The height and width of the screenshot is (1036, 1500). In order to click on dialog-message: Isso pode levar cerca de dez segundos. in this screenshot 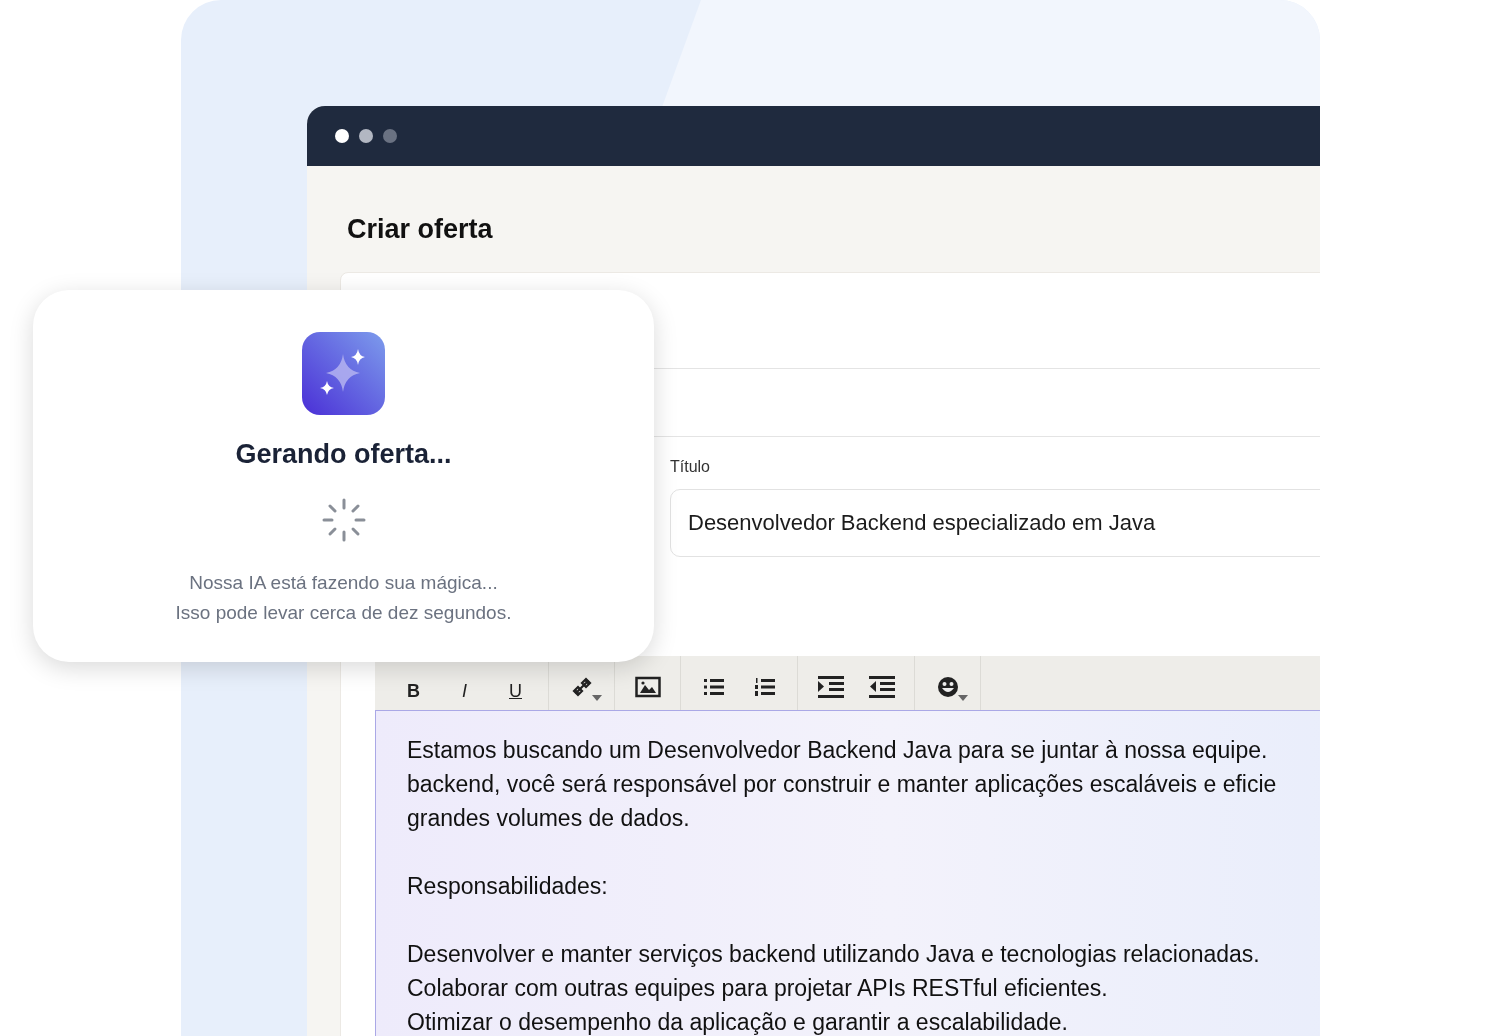, I will do `click(343, 613)`.